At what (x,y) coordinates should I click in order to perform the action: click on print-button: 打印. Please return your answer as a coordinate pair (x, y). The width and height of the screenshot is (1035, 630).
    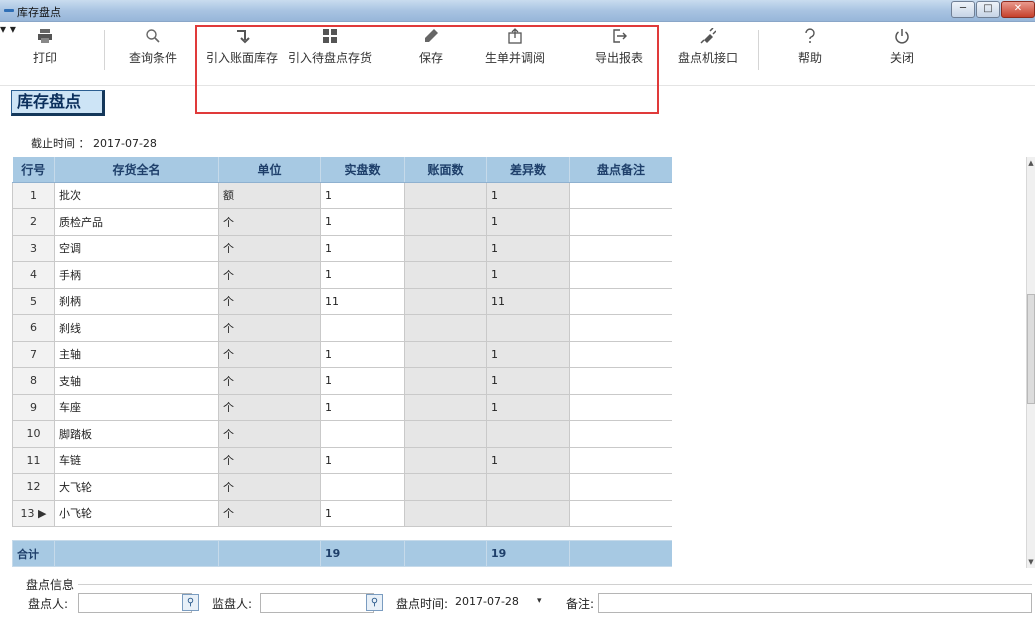
    Looking at the image, I should click on (45, 47).